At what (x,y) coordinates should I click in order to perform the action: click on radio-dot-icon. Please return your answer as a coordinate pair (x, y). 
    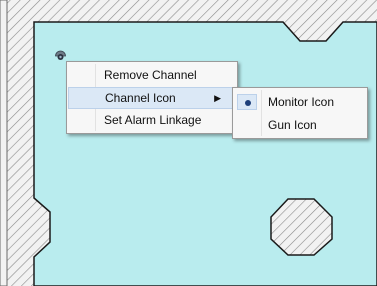
    Looking at the image, I should click on (248, 103).